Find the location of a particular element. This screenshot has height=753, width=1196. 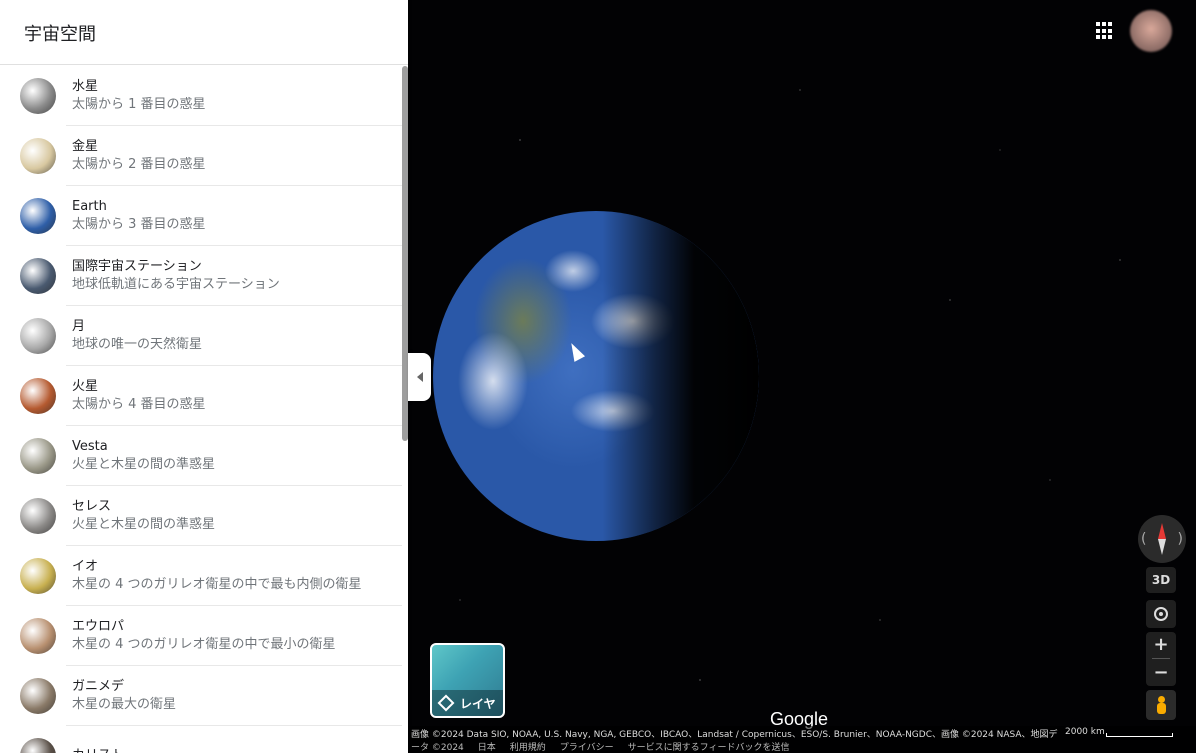

list-item: セレス火星と木星の間の準惑星 is located at coordinates (201, 516).